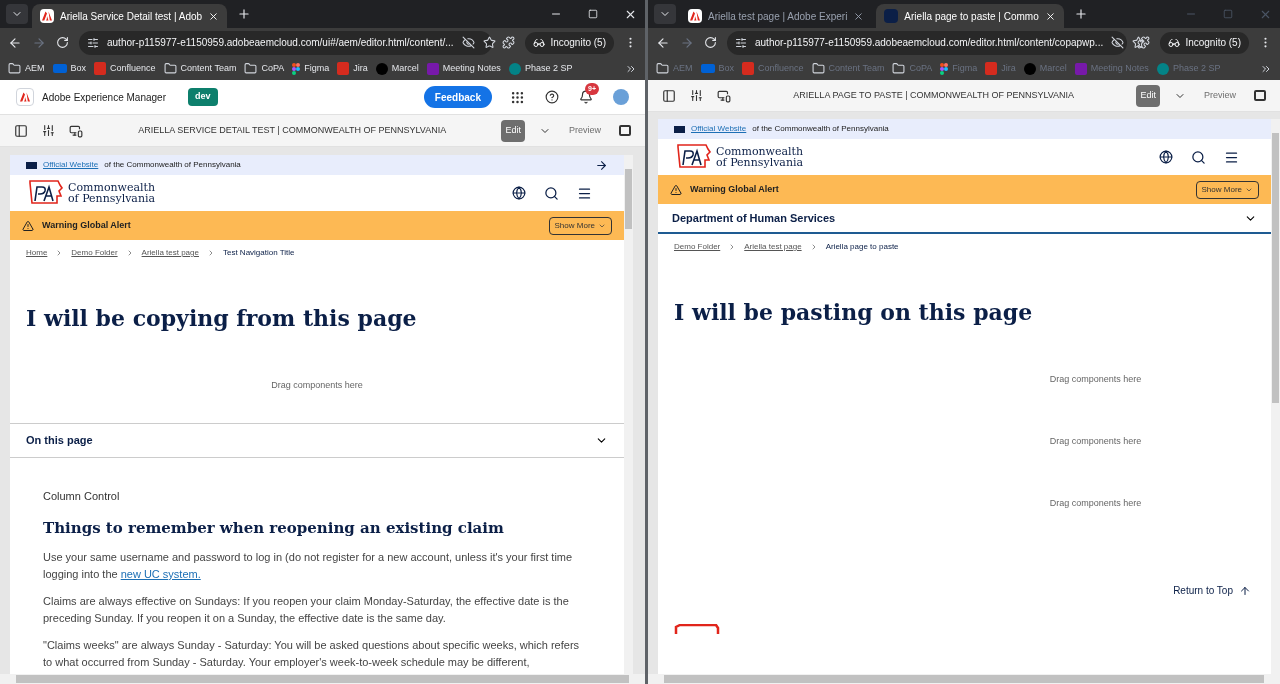 This screenshot has width=1280, height=684. Describe the element at coordinates (514, 68) in the screenshot. I see `sharepoint-logo-icon` at that location.